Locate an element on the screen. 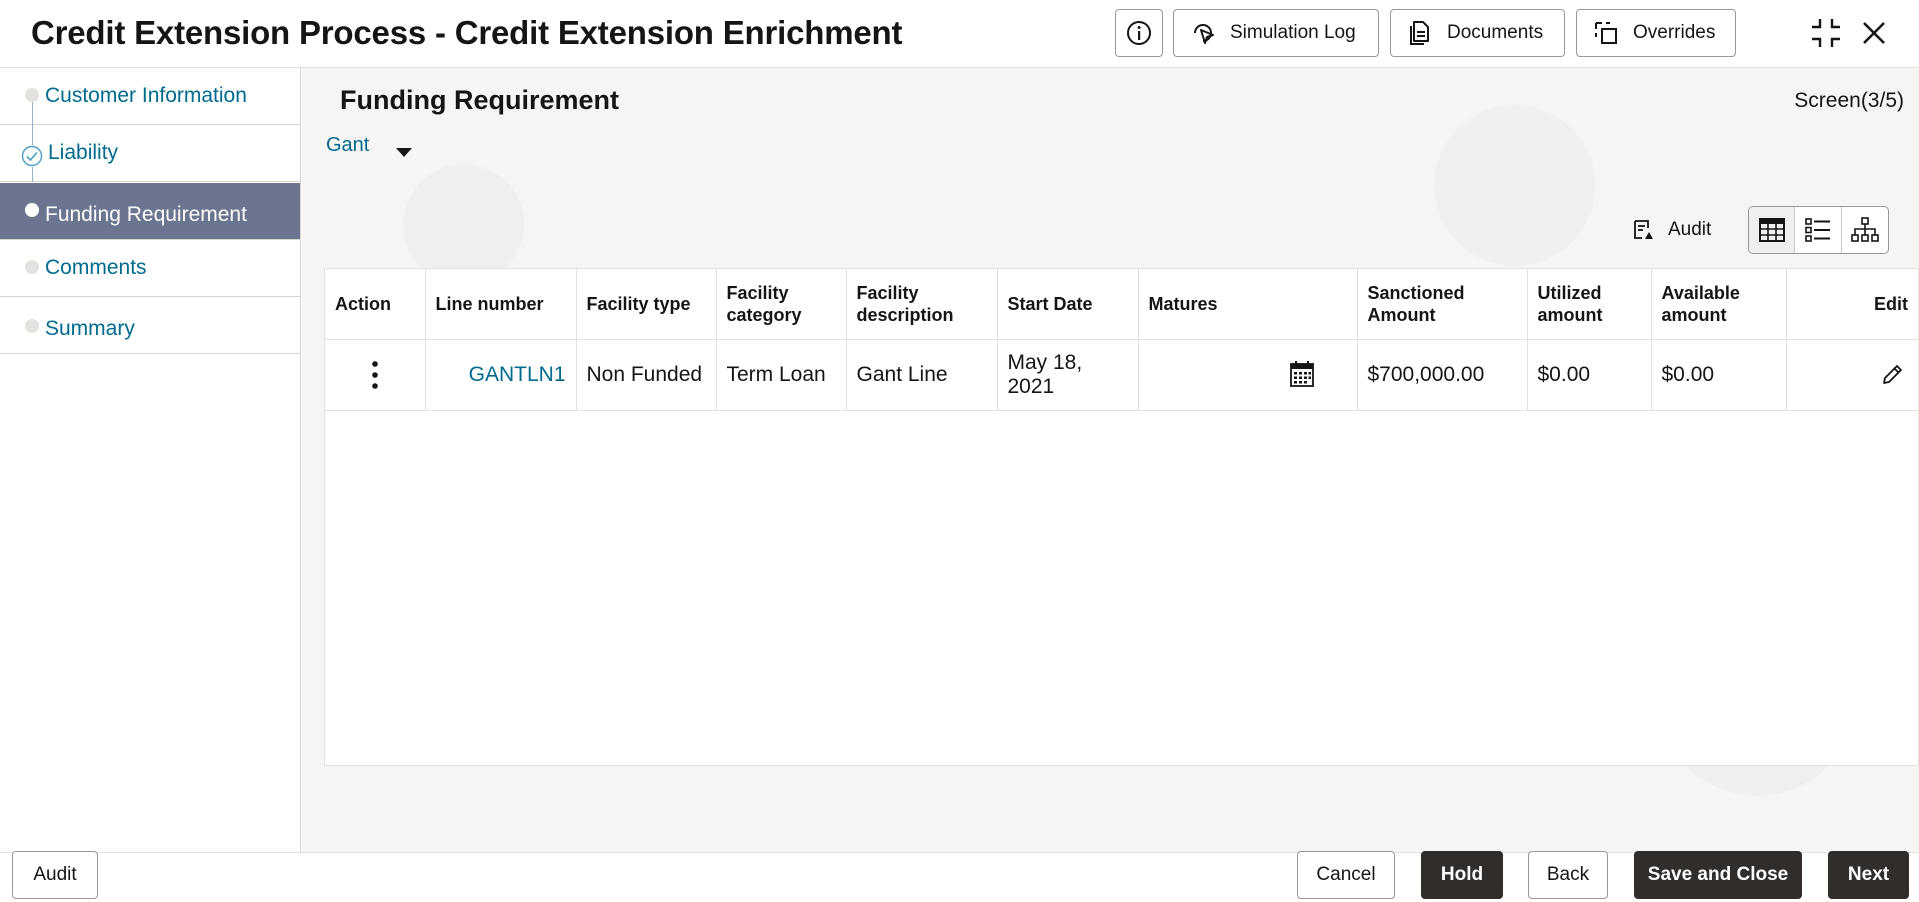 The width and height of the screenshot is (1919, 902). screen-counter: Screen(3/5) is located at coordinates (1849, 100).